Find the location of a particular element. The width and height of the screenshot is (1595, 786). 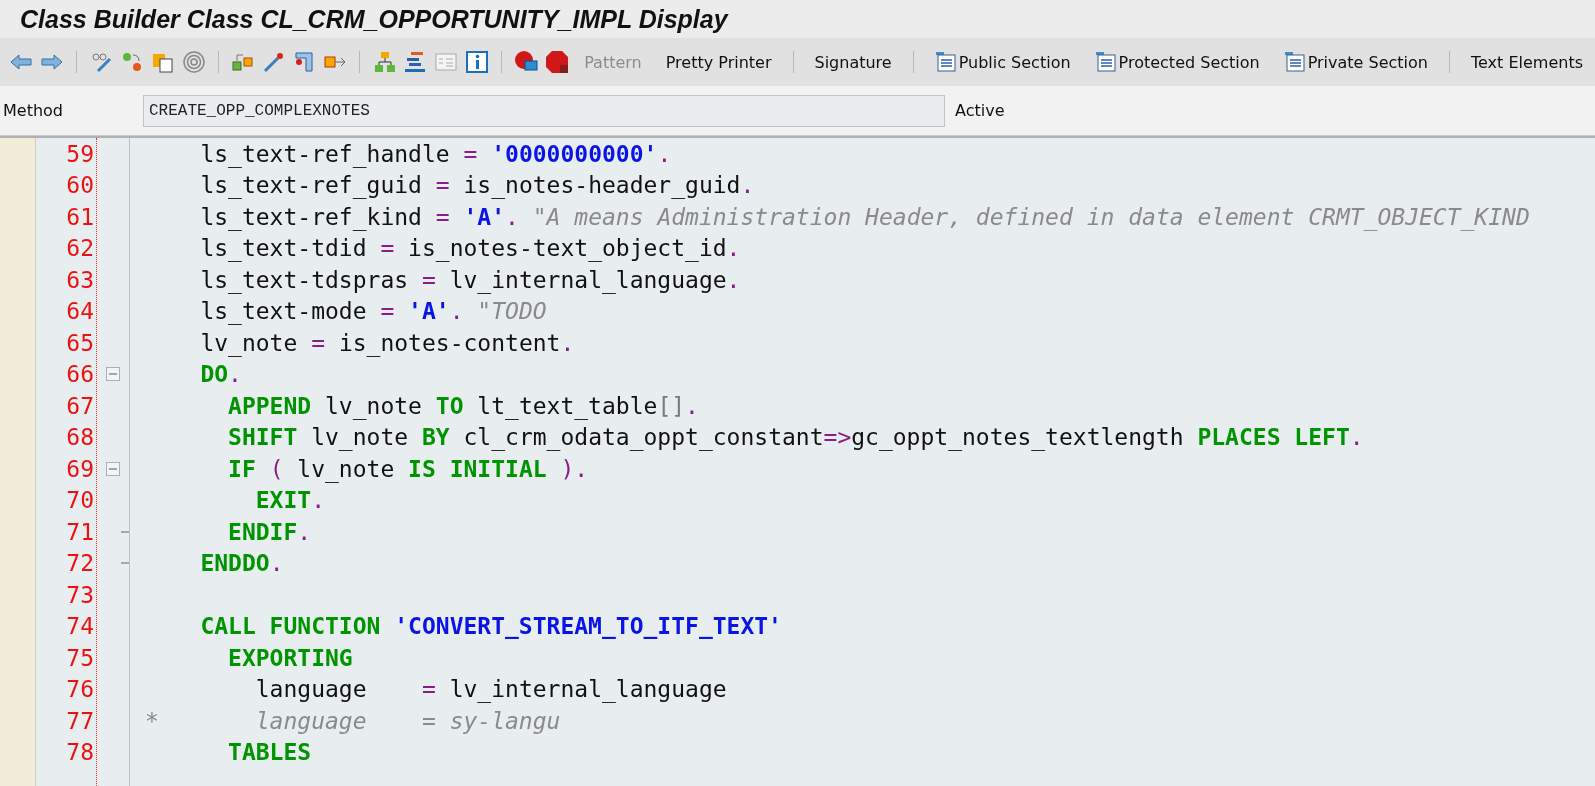

section-button: Protected Section is located at coordinates (1177, 62).